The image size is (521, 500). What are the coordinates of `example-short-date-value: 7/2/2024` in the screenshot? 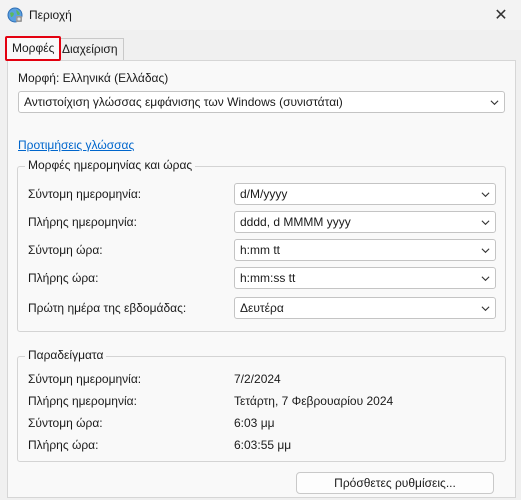 It's located at (257, 379).